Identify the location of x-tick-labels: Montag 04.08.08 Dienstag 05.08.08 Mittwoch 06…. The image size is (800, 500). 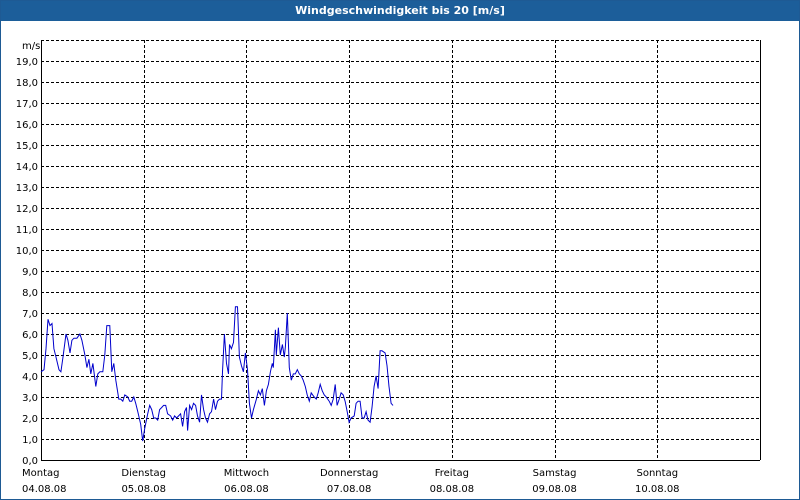
(351, 481).